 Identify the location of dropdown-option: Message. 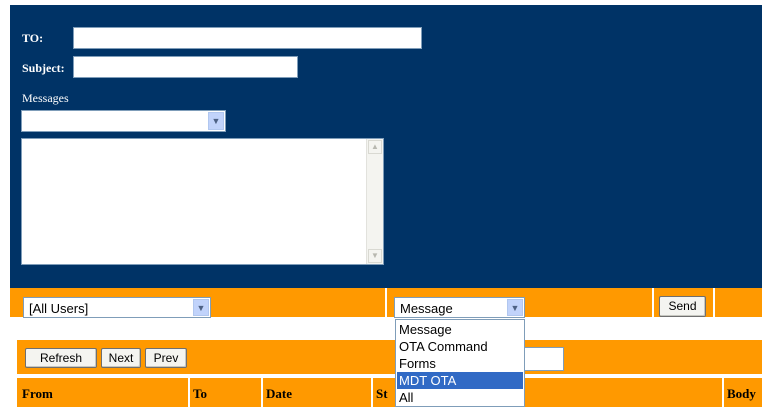
(460, 329).